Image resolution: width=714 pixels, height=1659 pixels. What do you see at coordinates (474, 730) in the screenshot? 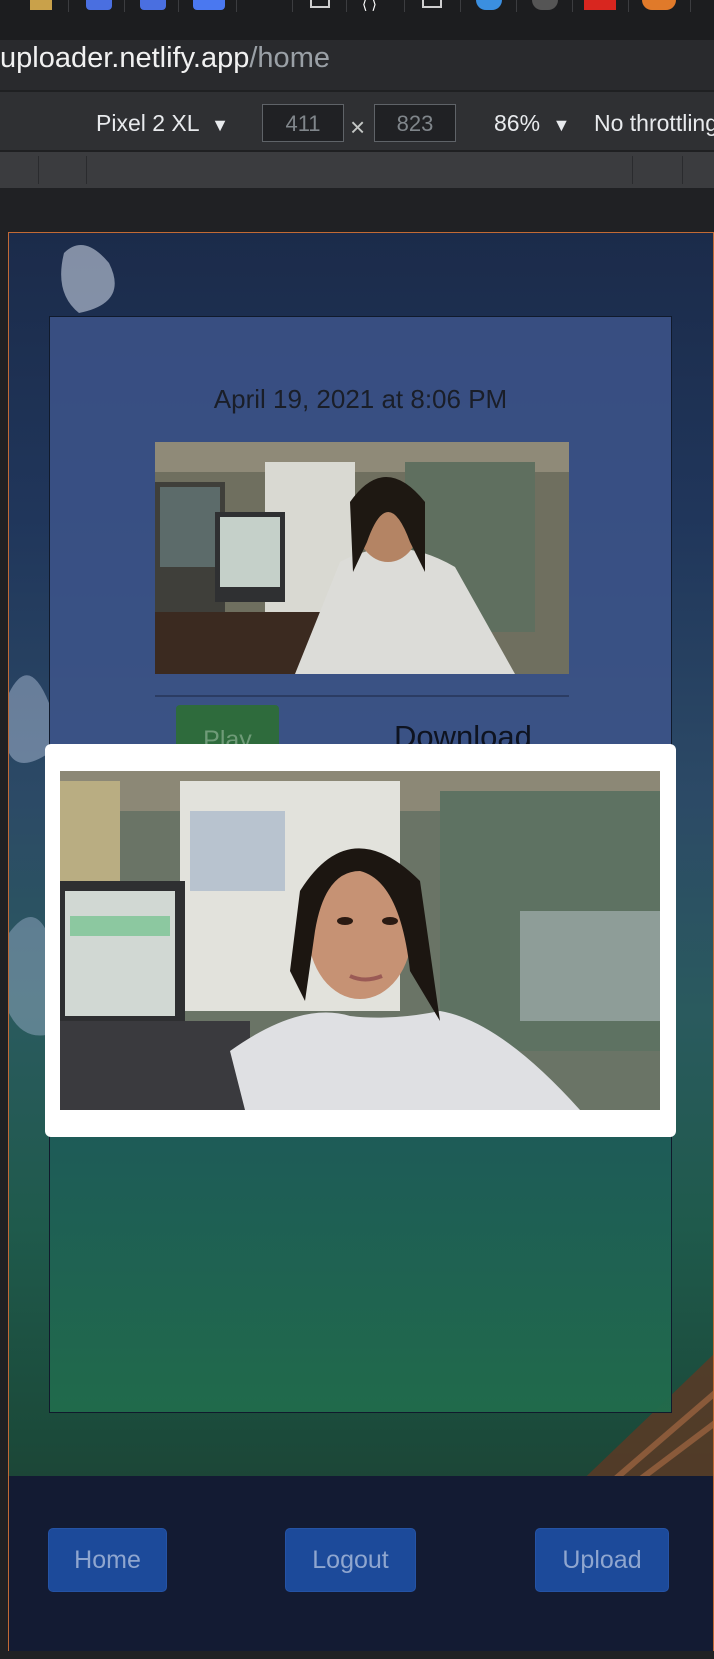
I see `download-button: Download` at bounding box center [474, 730].